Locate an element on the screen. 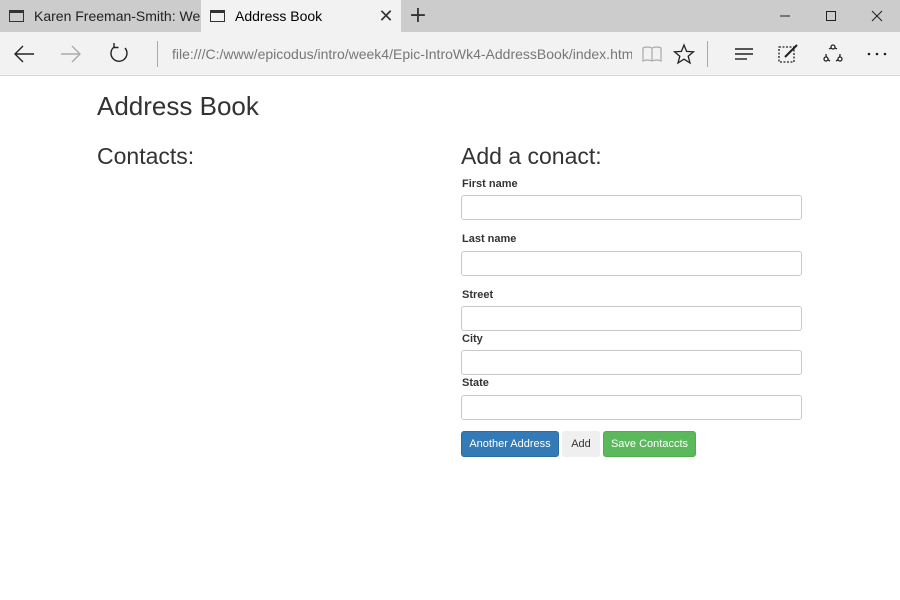 The image size is (900, 600). state-input is located at coordinates (631, 407).